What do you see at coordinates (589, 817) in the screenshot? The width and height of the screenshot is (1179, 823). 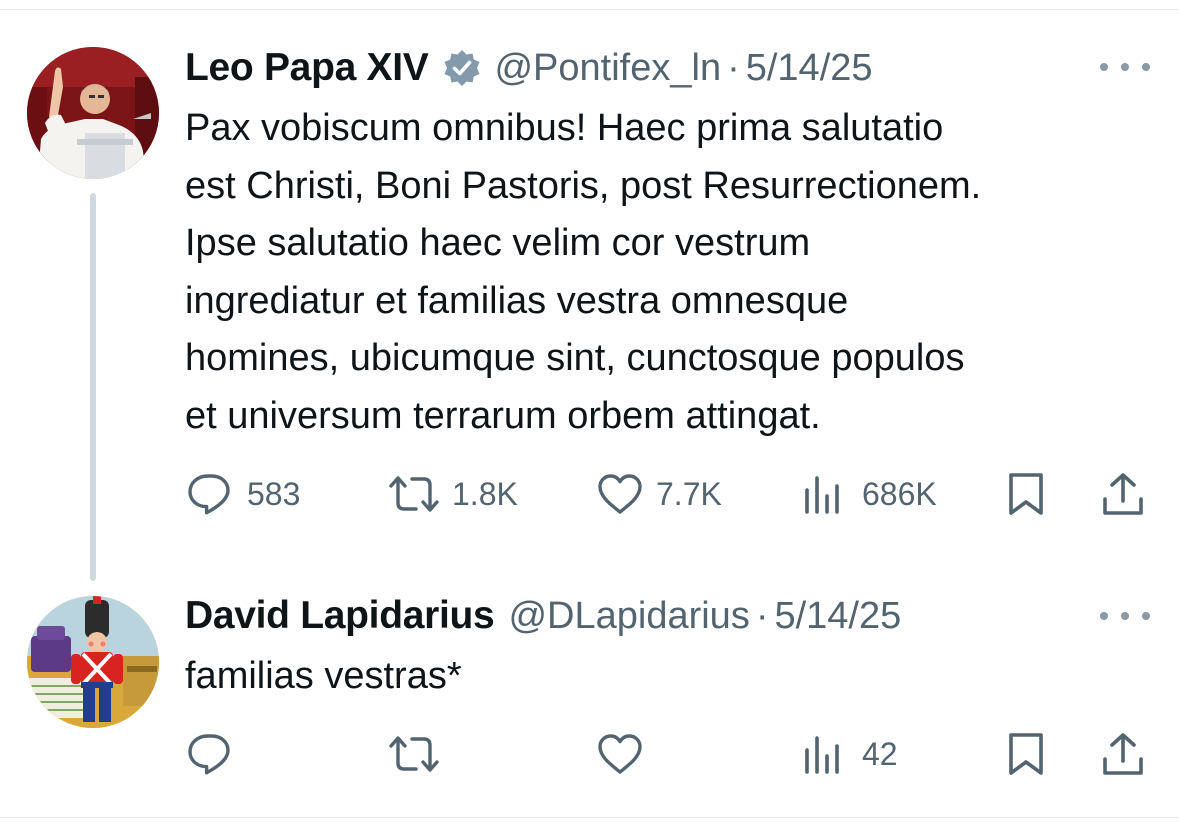 I see `bottom-divider` at bounding box center [589, 817].